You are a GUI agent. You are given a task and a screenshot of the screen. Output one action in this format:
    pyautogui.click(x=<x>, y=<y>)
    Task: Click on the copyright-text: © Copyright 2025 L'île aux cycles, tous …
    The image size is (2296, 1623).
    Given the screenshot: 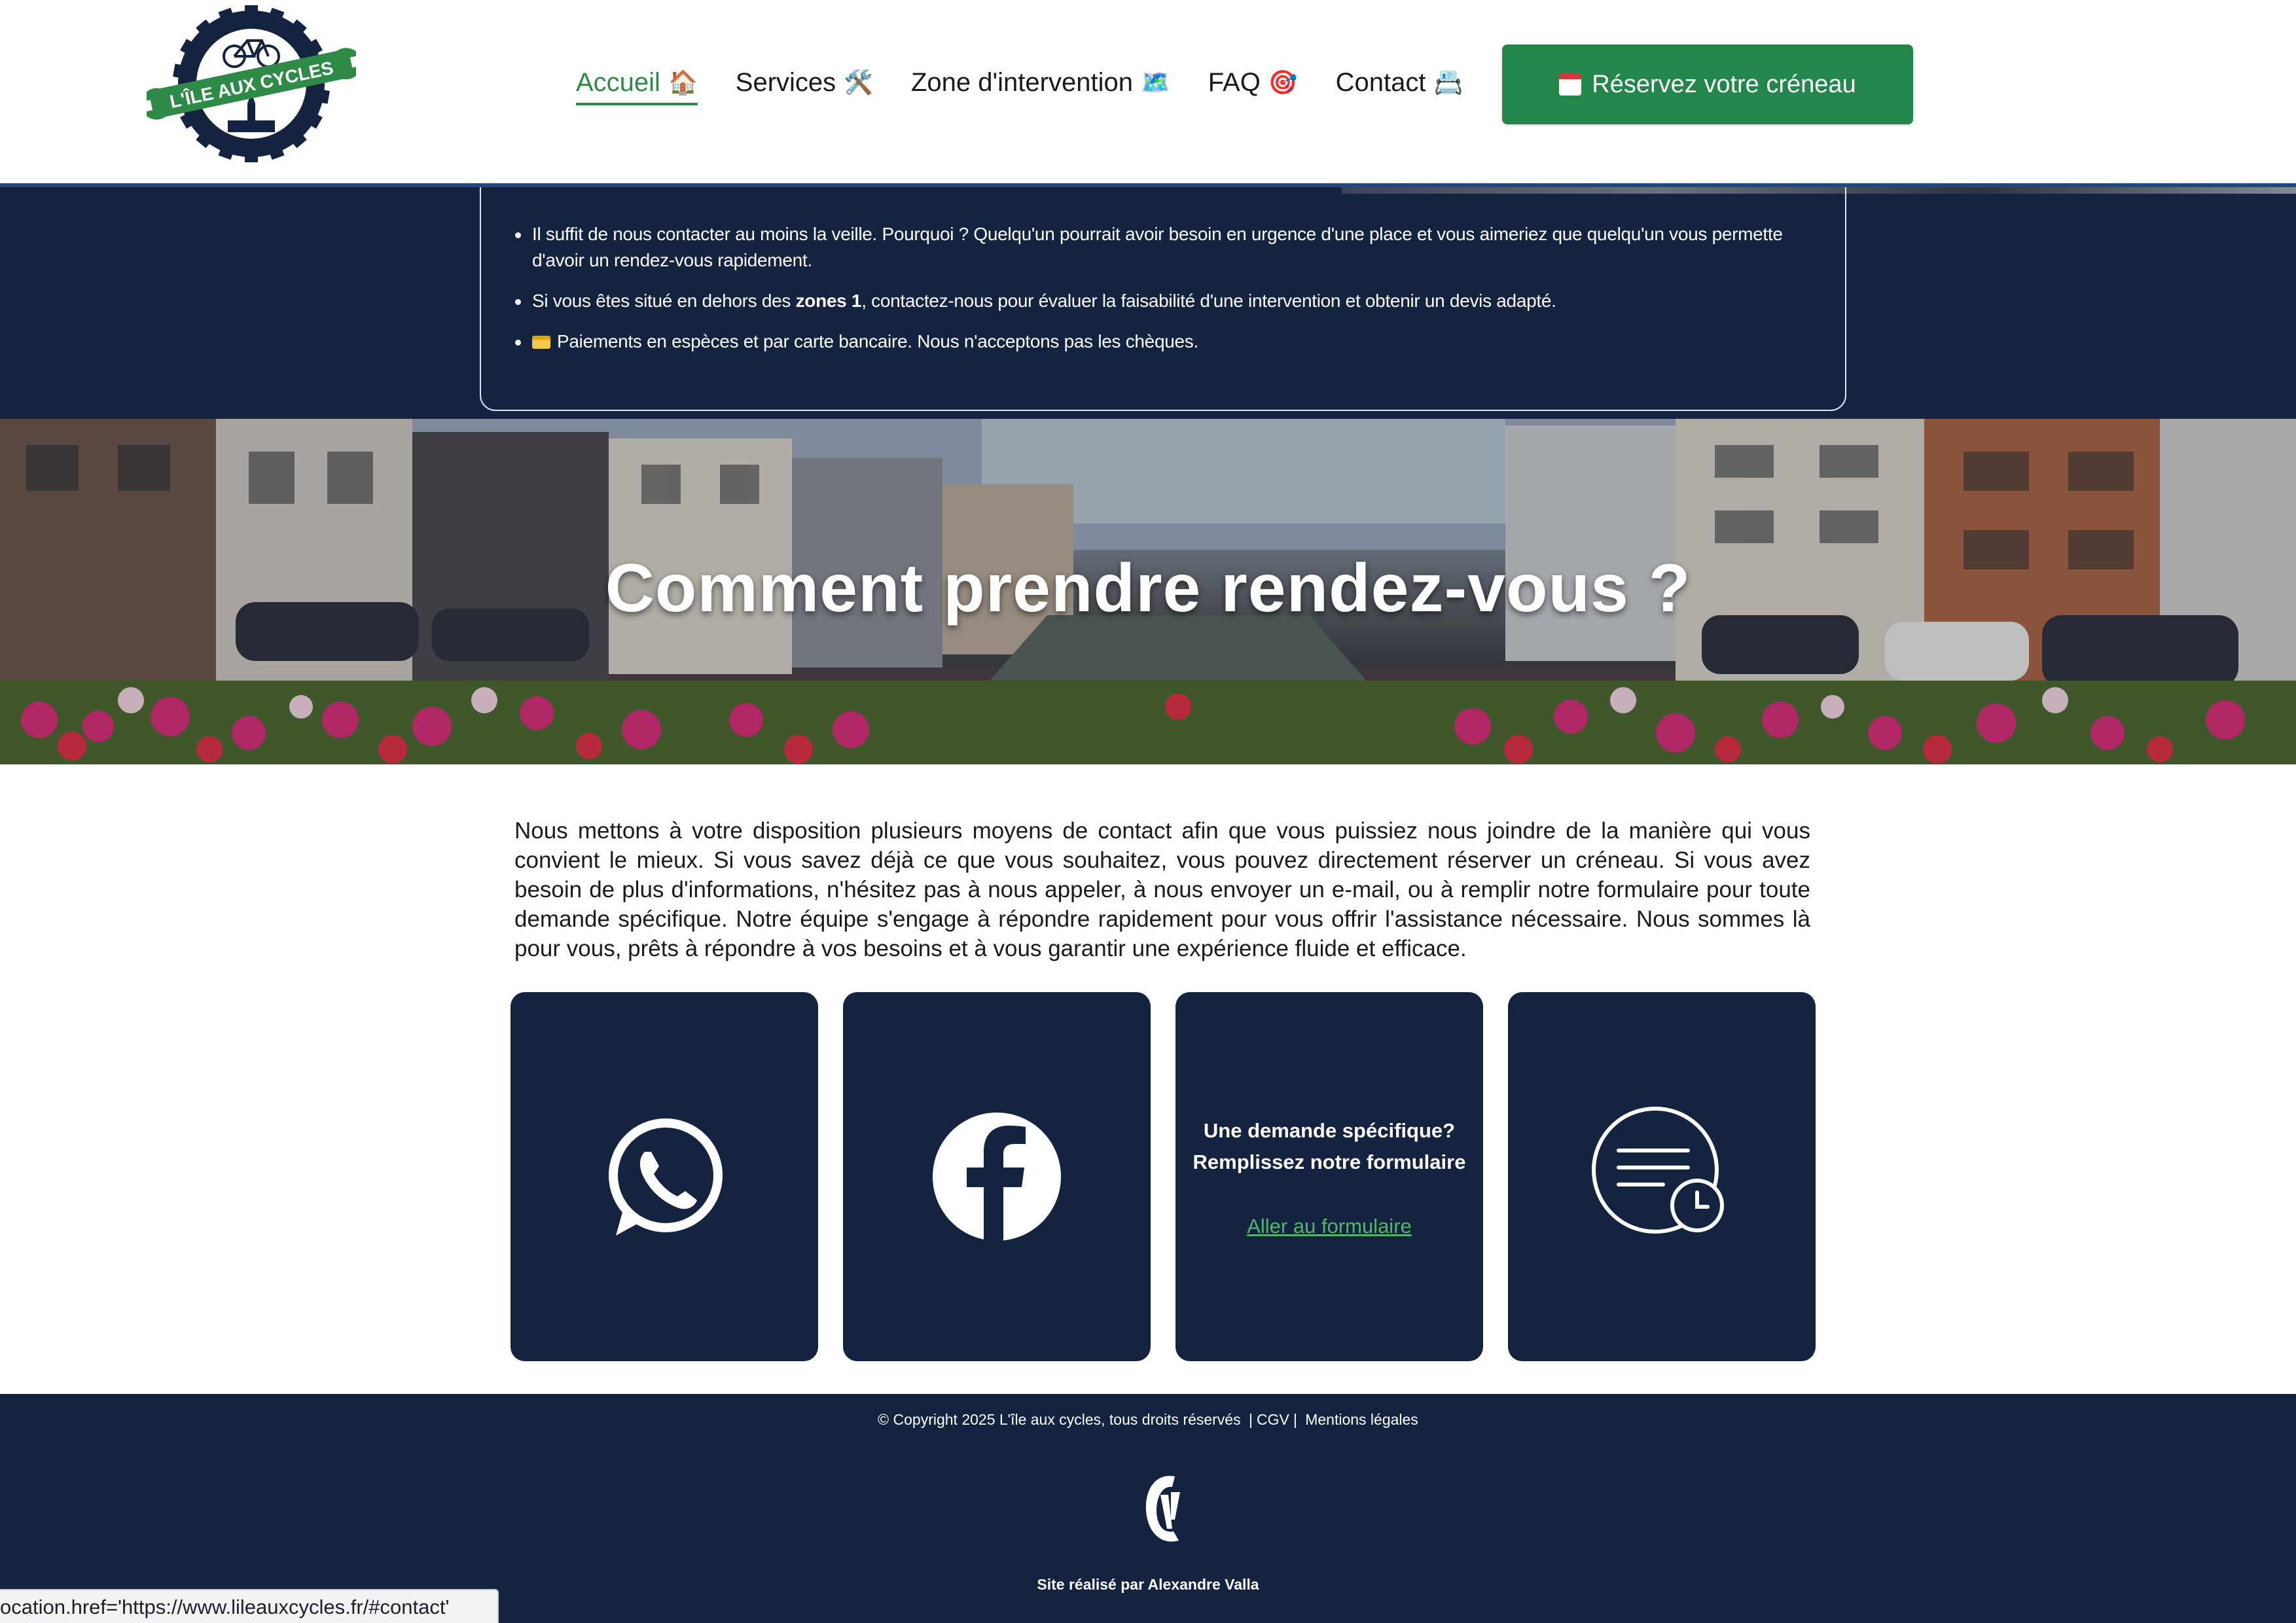 What is the action you would take?
    pyautogui.click(x=1059, y=1419)
    